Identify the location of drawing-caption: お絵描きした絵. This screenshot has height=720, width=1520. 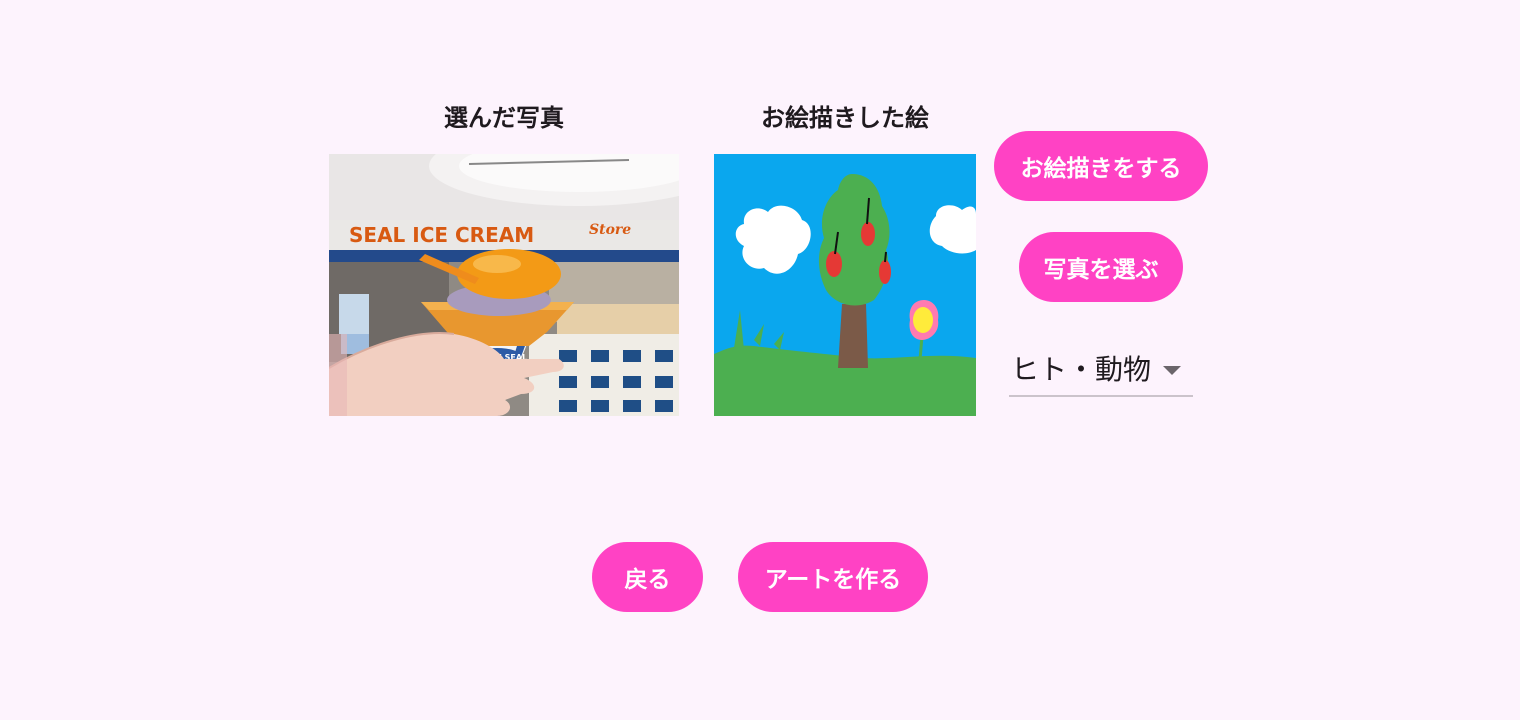
(845, 118).